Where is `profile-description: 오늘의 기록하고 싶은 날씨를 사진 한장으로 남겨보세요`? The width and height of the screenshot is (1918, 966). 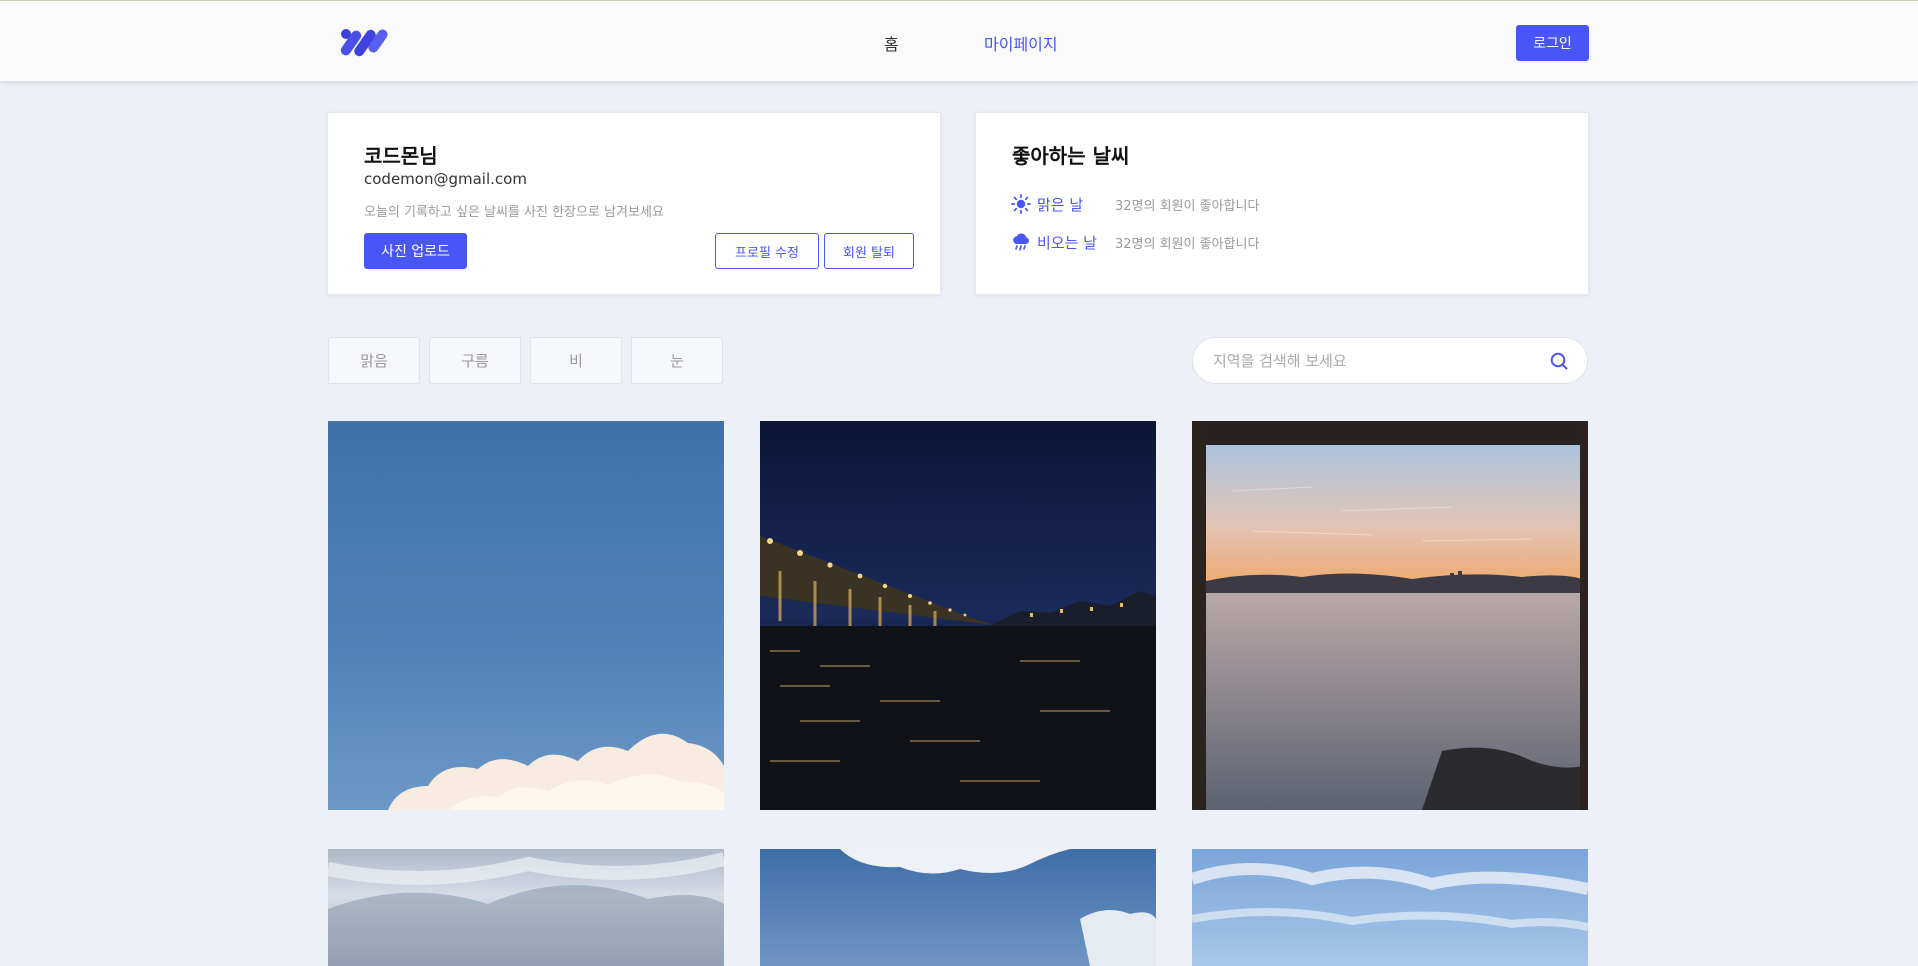 profile-description: 오늘의 기록하고 싶은 날씨를 사진 한장으로 남겨보세요 is located at coordinates (514, 212).